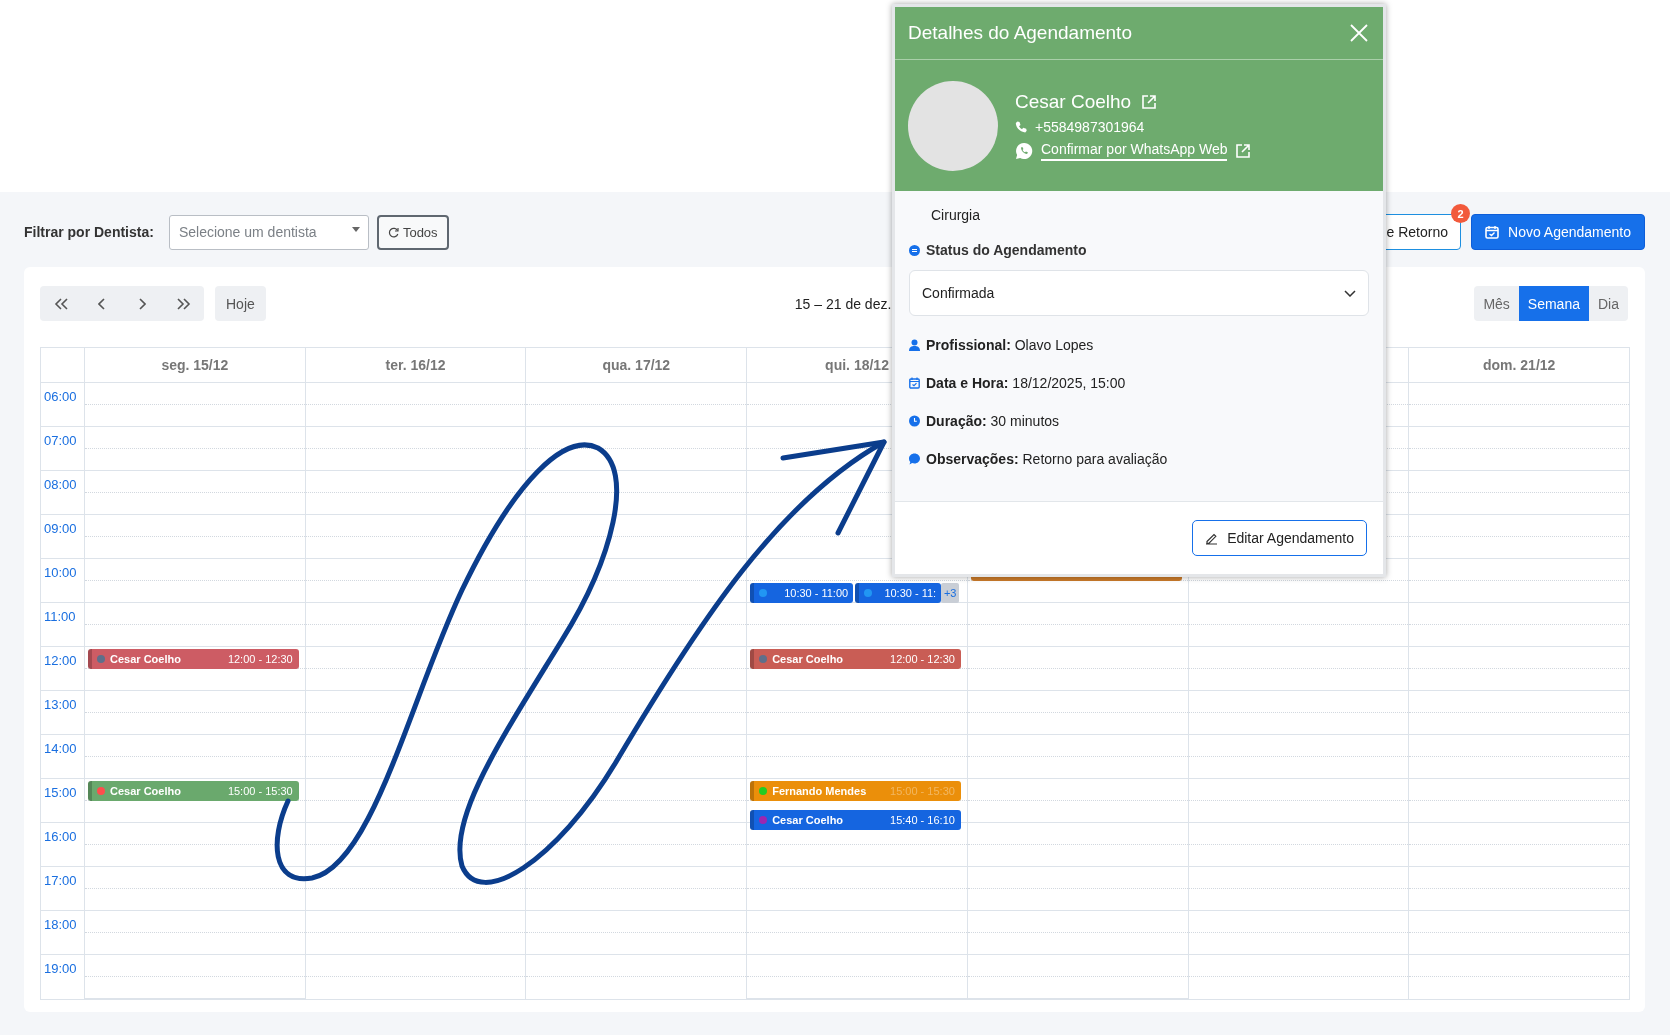  Describe the element at coordinates (1460, 213) in the screenshot. I see `count-badge: 2` at that location.